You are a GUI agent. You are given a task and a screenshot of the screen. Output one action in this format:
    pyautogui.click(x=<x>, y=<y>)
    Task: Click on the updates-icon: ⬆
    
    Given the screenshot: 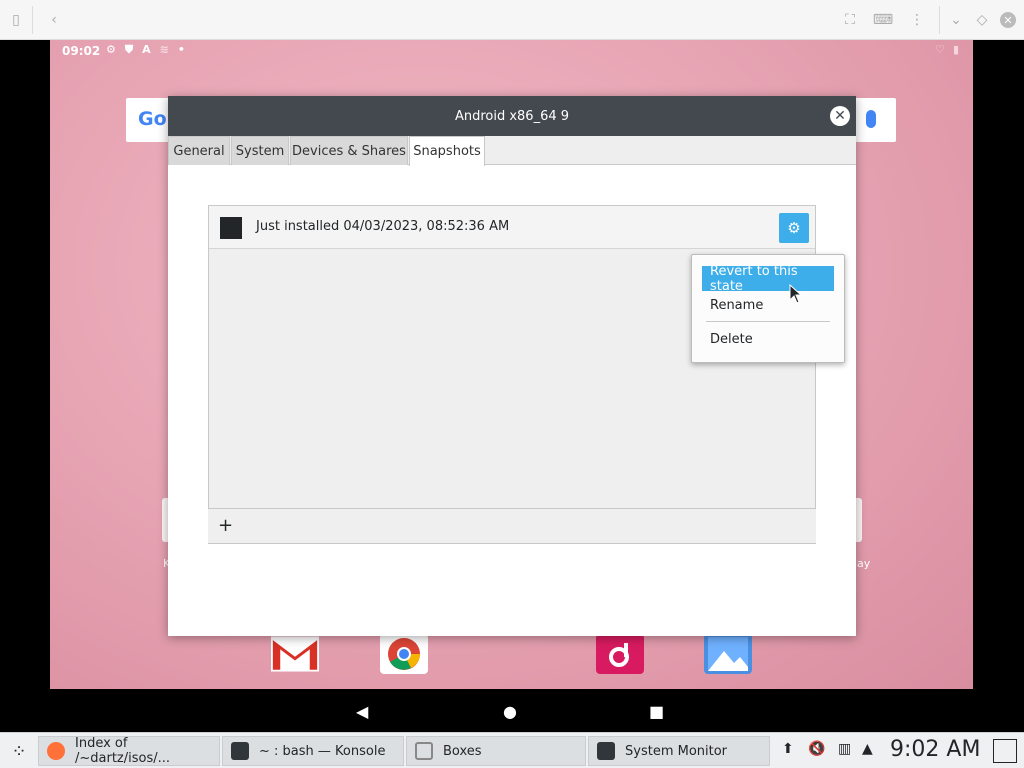 What is the action you would take?
    pyautogui.click(x=788, y=749)
    